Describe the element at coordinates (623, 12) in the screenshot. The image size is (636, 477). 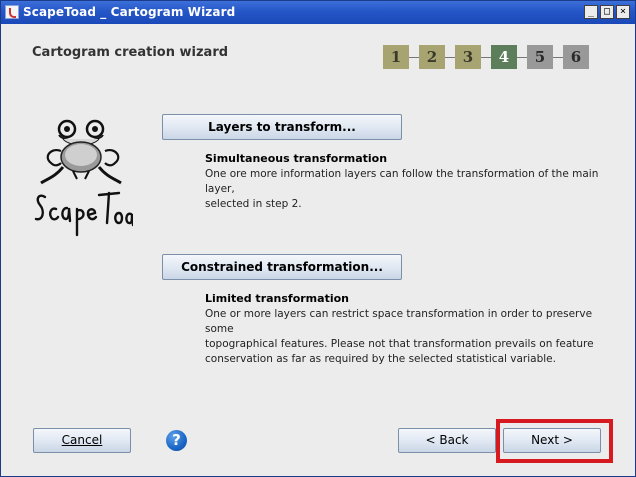
I see `close-button: ×` at that location.